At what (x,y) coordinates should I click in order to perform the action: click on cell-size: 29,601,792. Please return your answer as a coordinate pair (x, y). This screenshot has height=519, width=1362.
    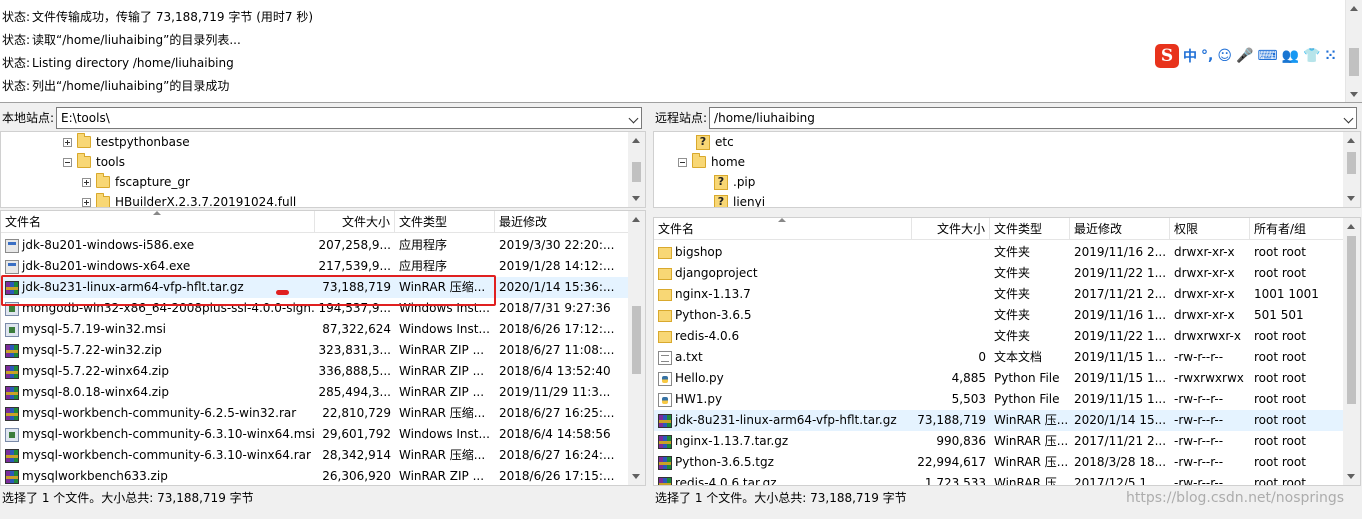
    Looking at the image, I should click on (355, 434).